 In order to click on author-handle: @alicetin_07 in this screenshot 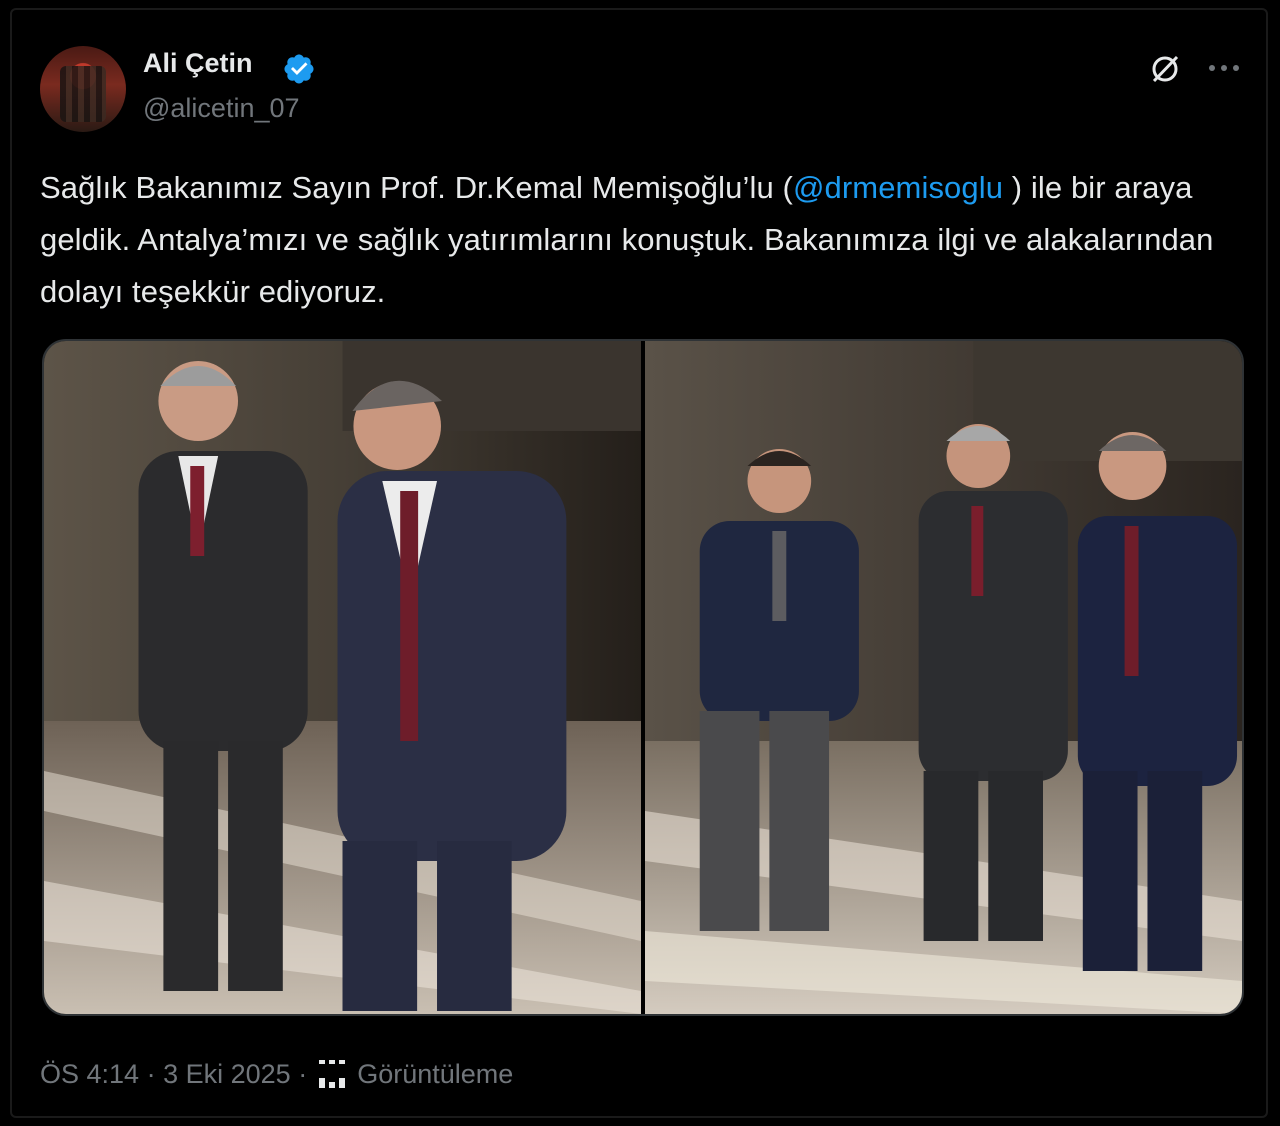, I will do `click(221, 108)`.